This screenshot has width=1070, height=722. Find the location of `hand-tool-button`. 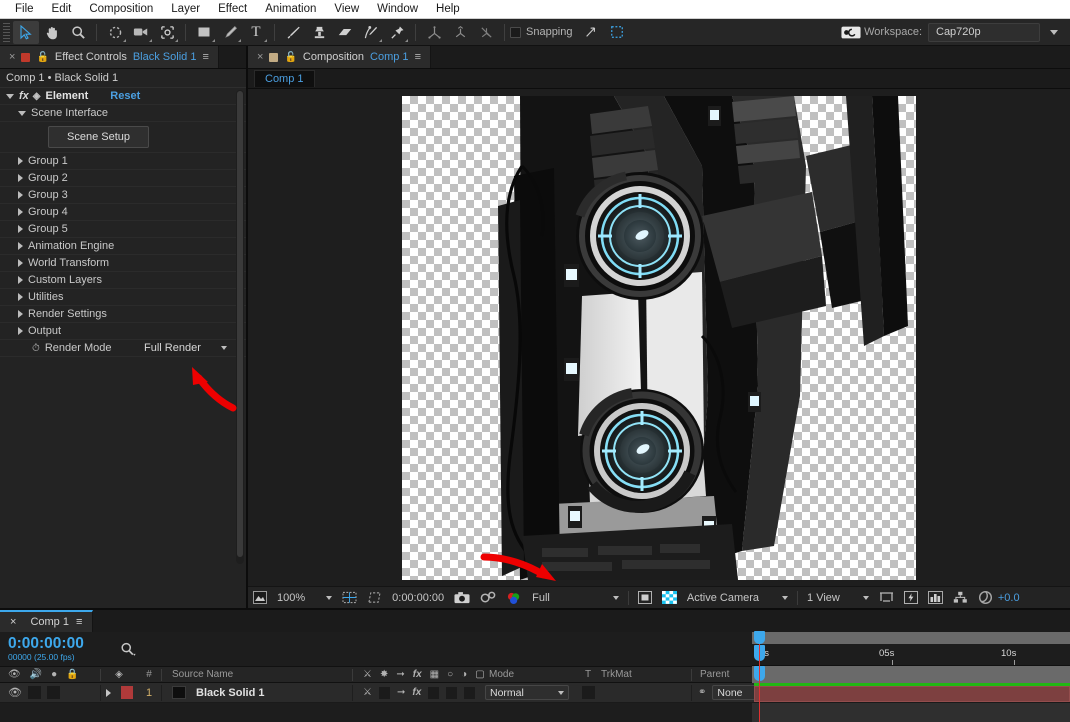

hand-tool-button is located at coordinates (52, 32).